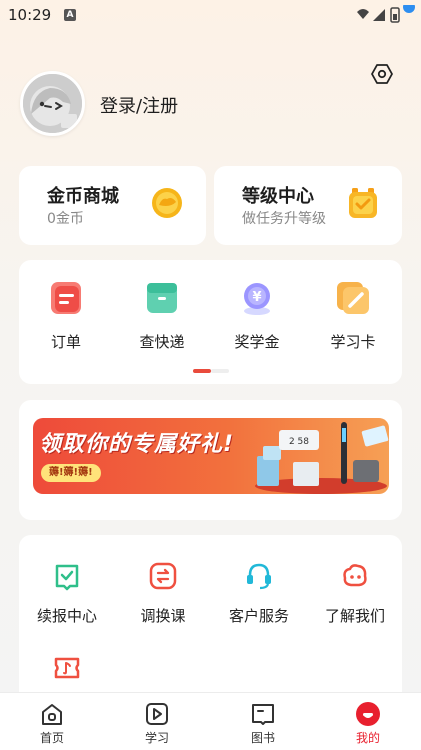 The height and width of the screenshot is (750, 421). What do you see at coordinates (30, 15) in the screenshot?
I see `status-time: 10:29` at bounding box center [30, 15].